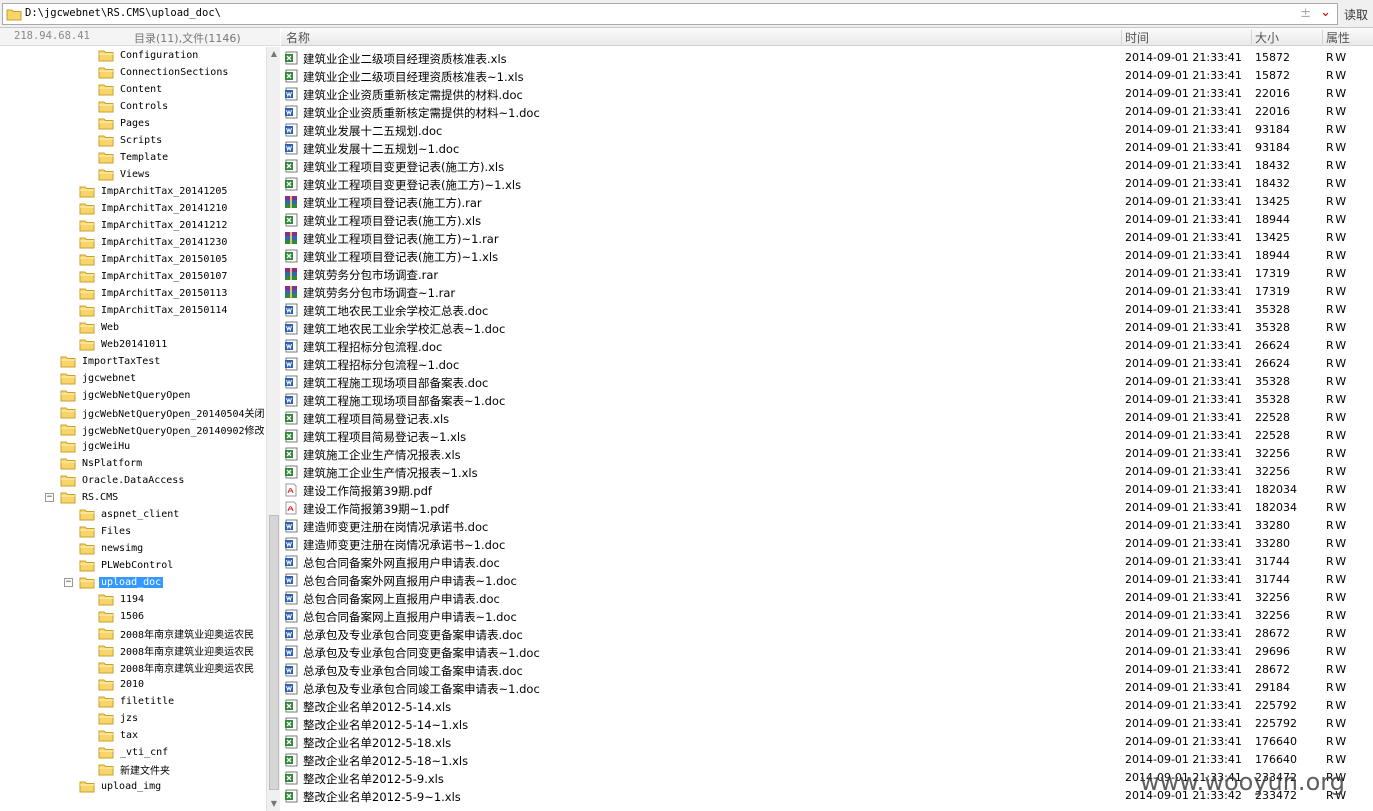 This screenshot has height=811, width=1373. What do you see at coordinates (1356, 14) in the screenshot?
I see `read-button: 读取` at bounding box center [1356, 14].